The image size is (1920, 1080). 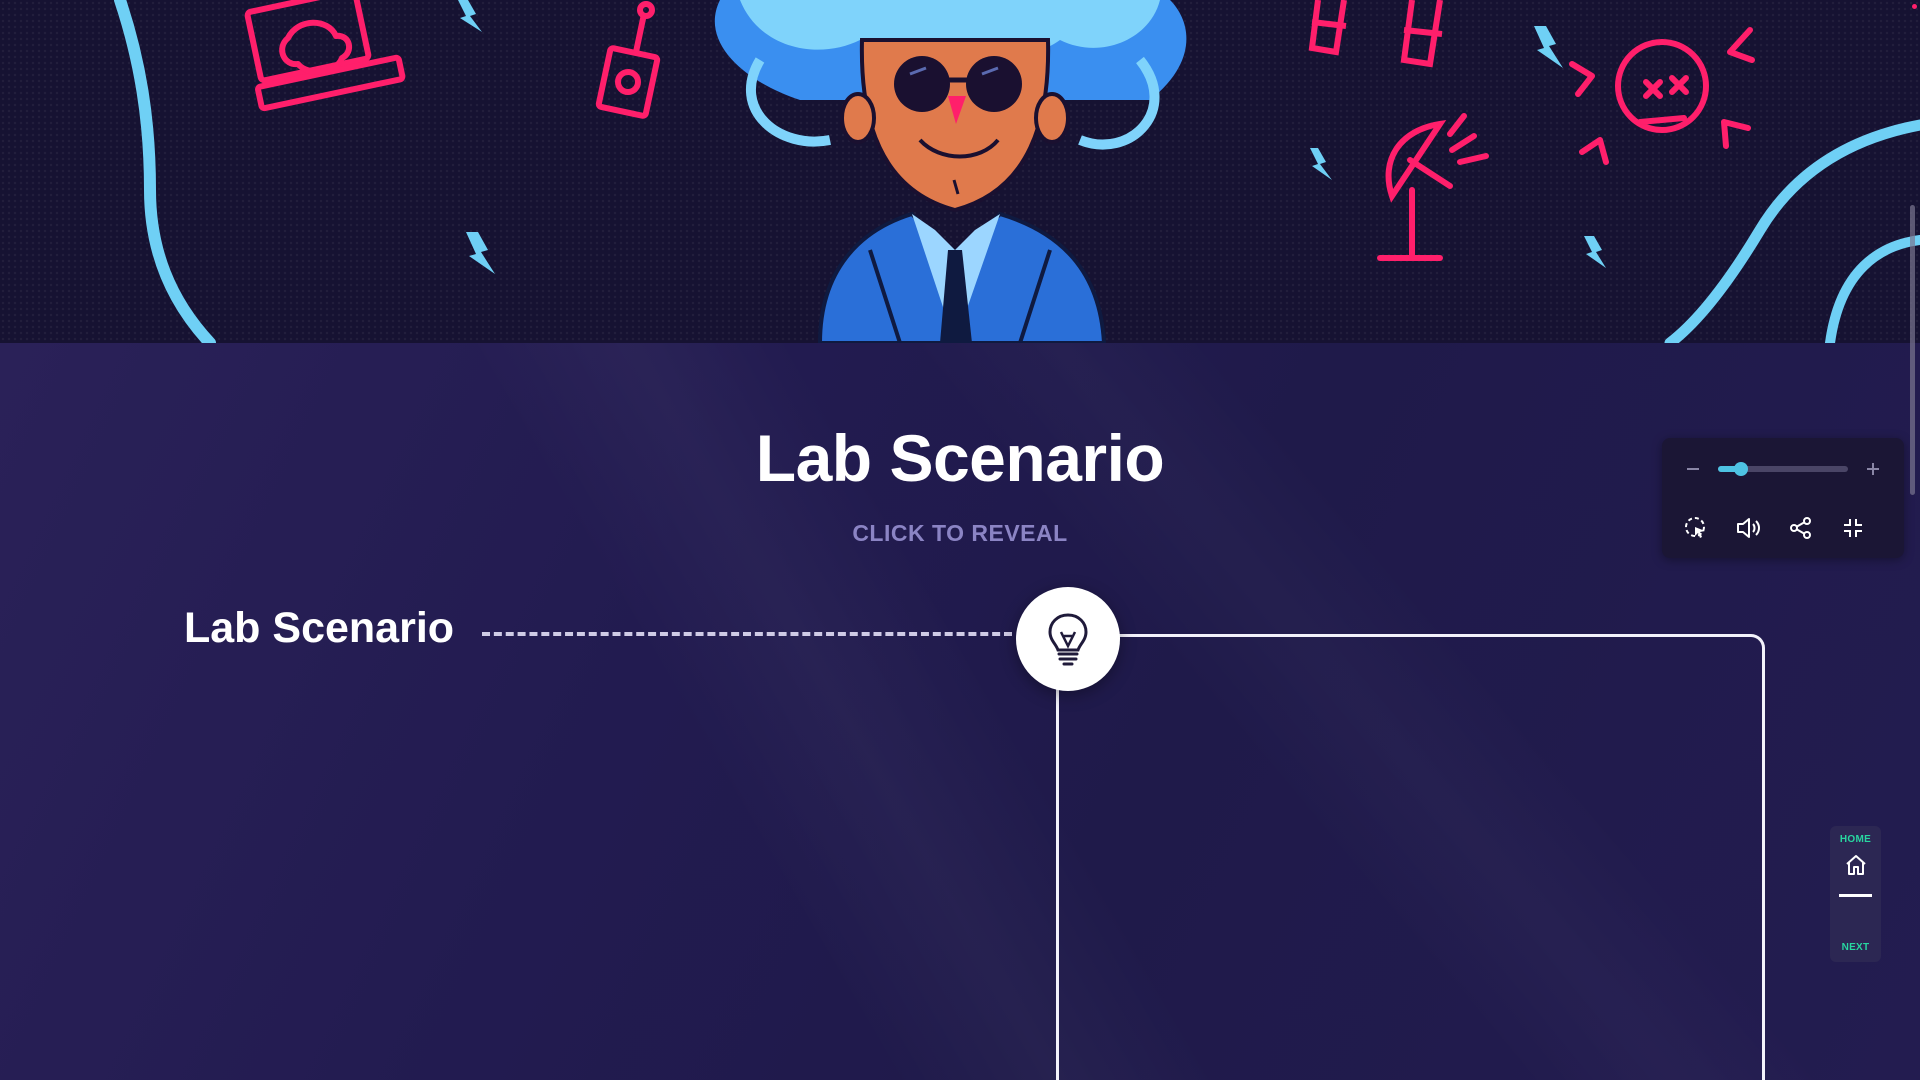 I want to click on zoom-out-button, so click(x=1693, y=469).